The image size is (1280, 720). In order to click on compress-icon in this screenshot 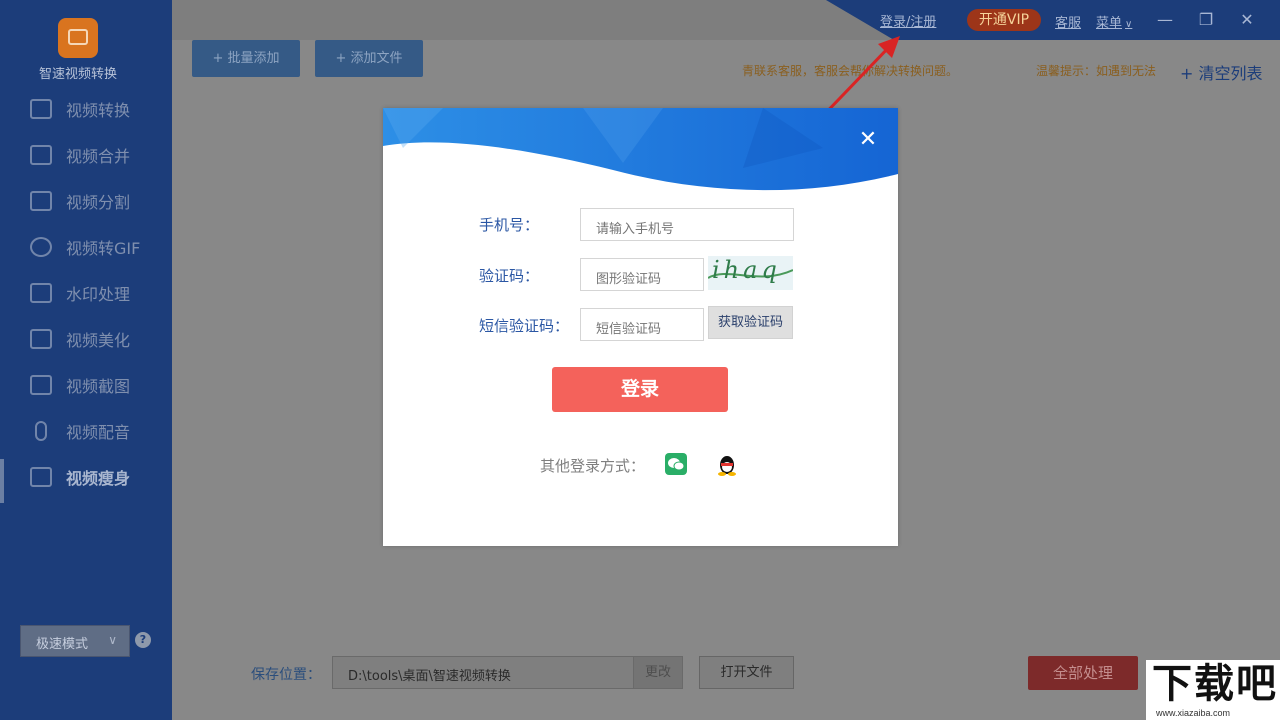, I will do `click(41, 477)`.